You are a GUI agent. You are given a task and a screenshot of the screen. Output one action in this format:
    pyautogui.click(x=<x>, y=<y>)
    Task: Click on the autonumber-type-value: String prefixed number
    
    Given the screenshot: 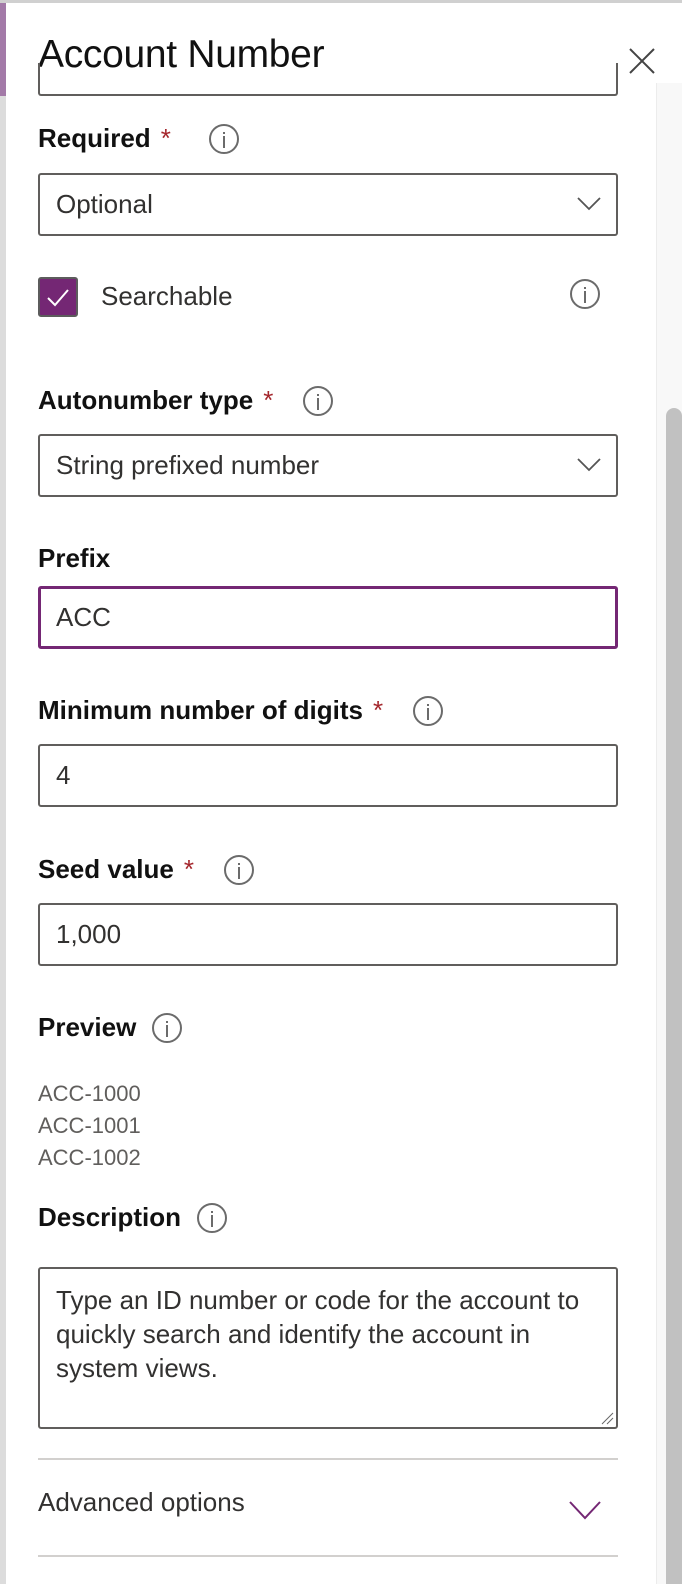 What is the action you would take?
    pyautogui.click(x=188, y=465)
    